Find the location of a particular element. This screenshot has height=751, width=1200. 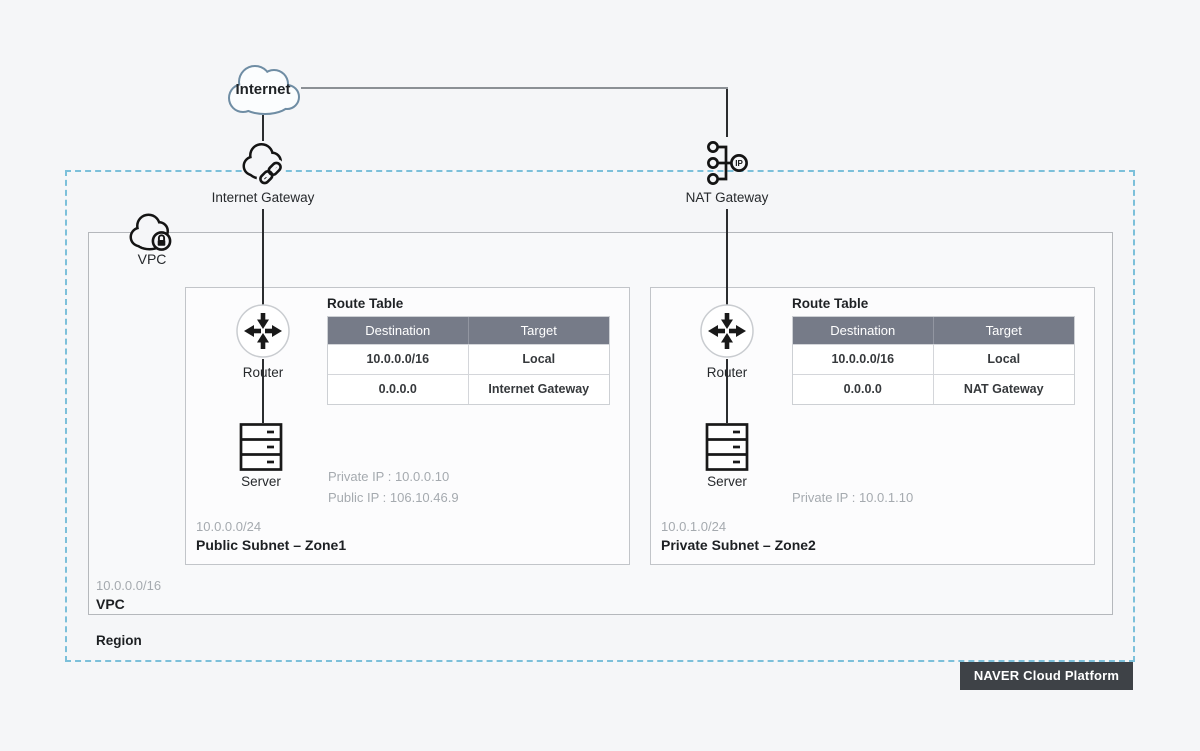

naver-cloud-platform-badge: NAVER Cloud Platform is located at coordinates (1046, 676).